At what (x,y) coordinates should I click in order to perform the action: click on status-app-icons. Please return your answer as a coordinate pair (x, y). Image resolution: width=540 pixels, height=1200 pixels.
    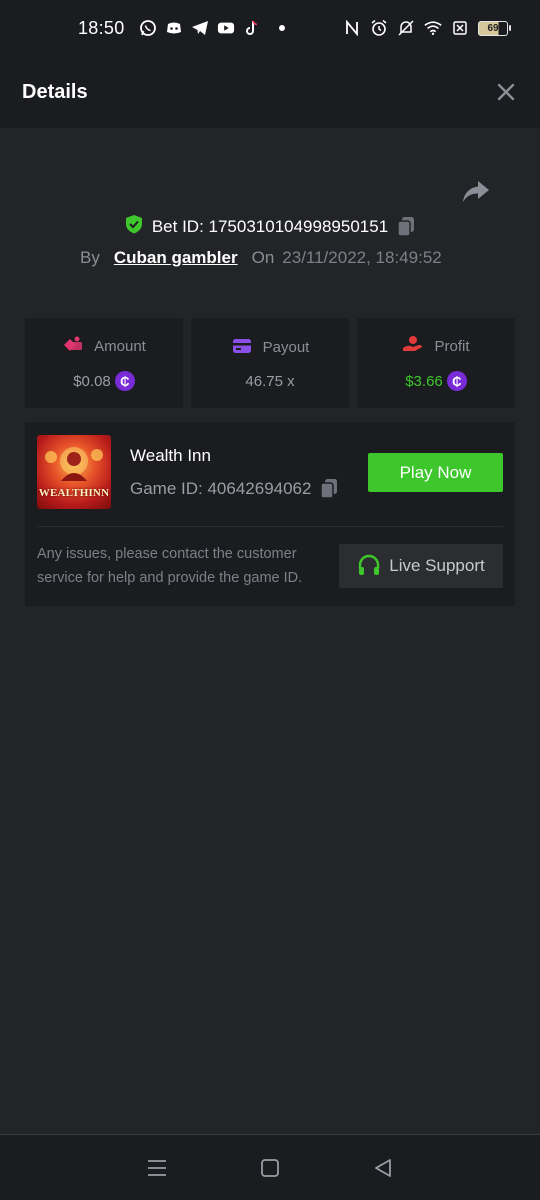
    Looking at the image, I should click on (212, 28).